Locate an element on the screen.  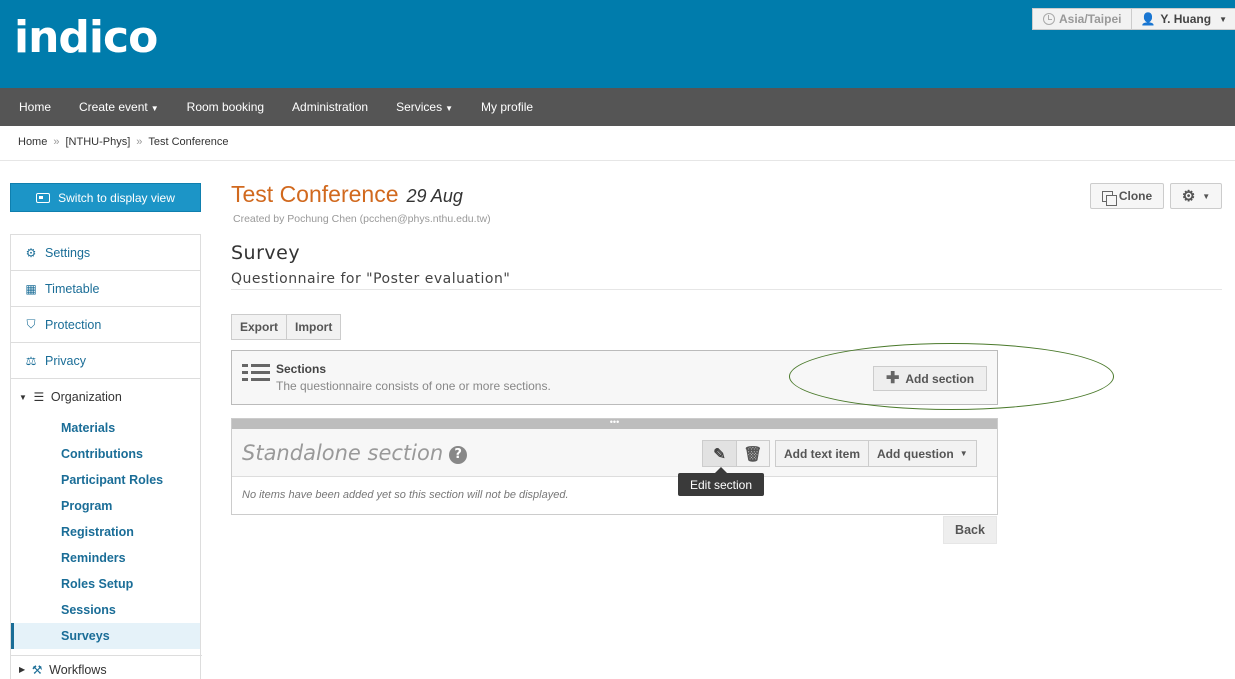
edit-section-tooltip: Edit section is located at coordinates (721, 481).